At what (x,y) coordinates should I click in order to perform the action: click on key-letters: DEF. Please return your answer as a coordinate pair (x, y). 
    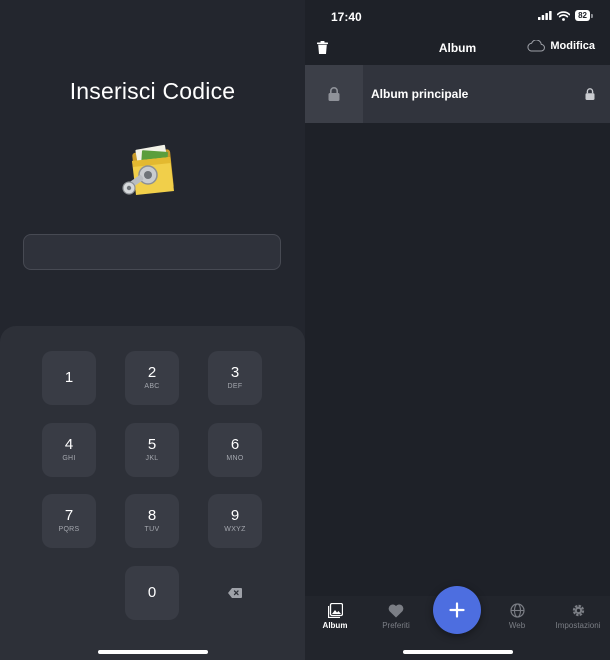
    Looking at the image, I should click on (235, 386).